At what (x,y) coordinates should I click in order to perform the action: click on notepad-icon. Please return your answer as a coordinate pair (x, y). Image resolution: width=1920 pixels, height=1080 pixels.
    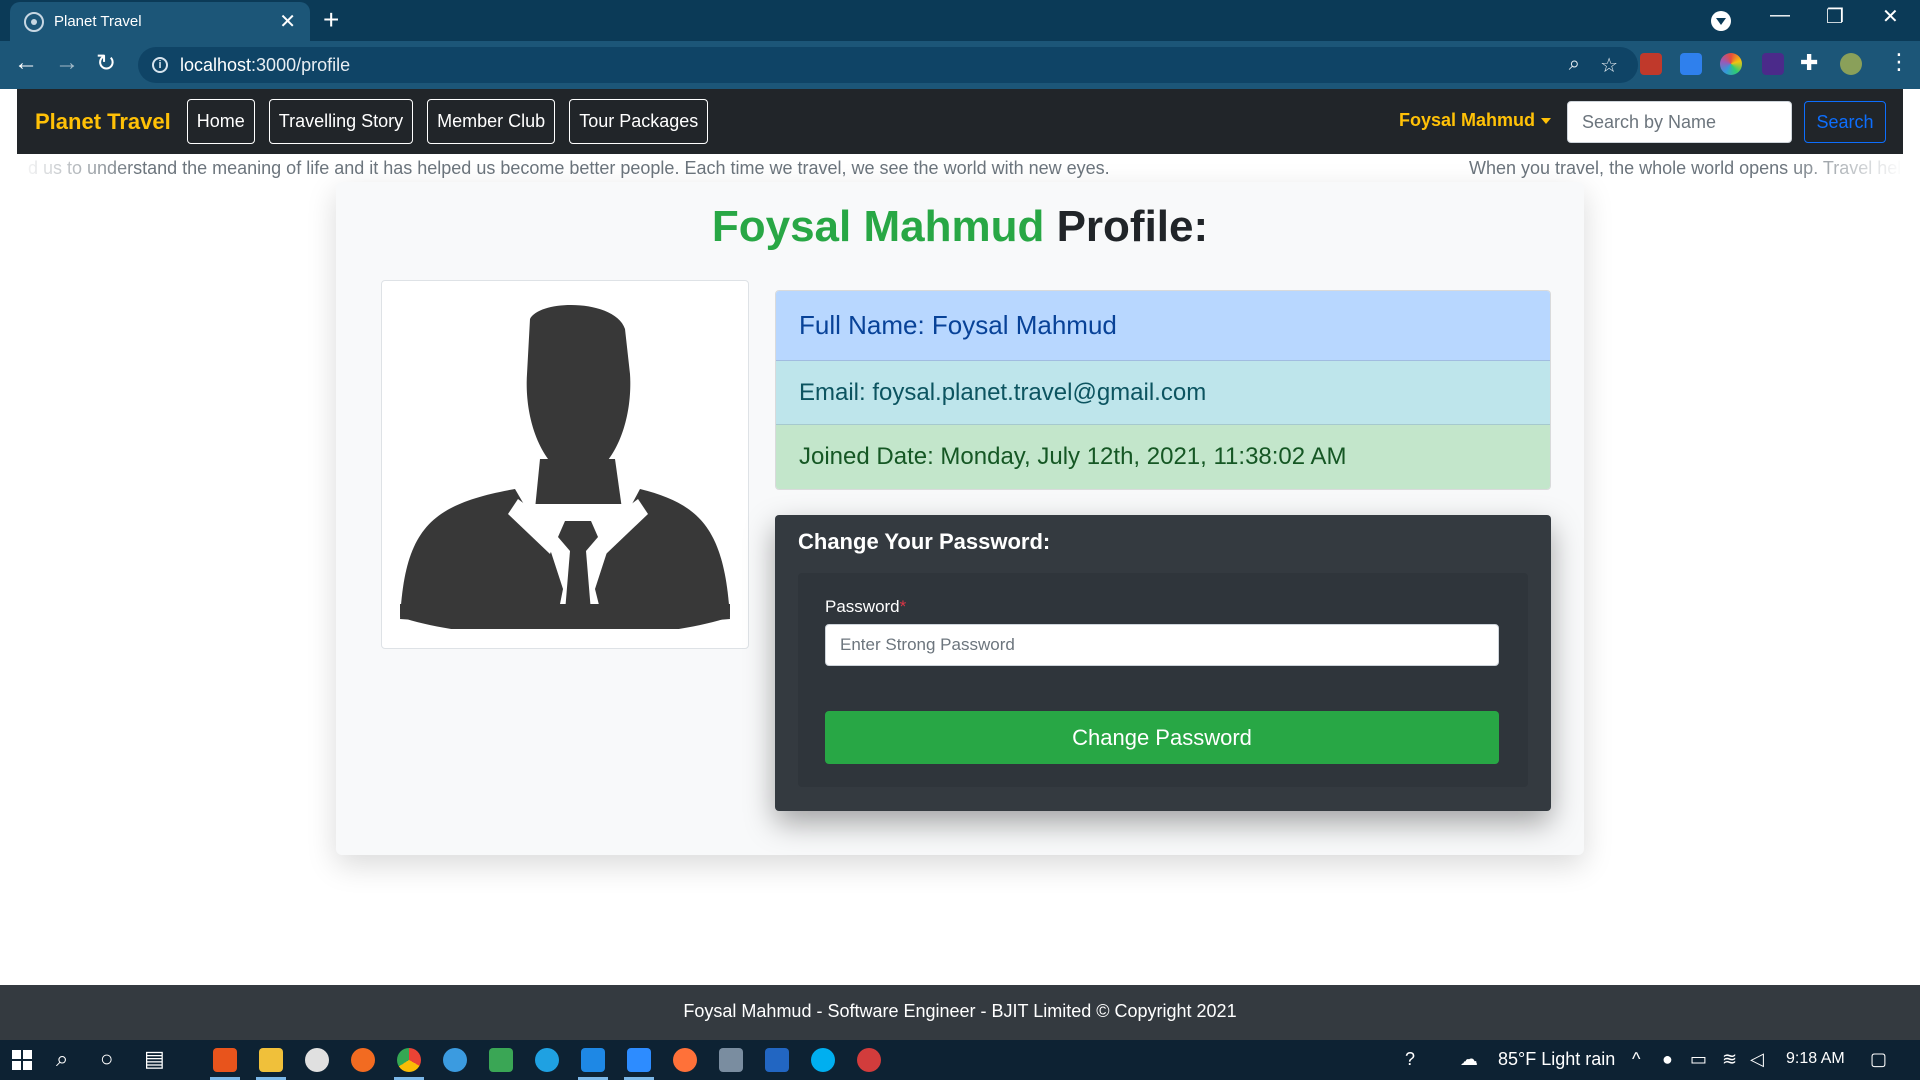
    Looking at the image, I should click on (501, 1060).